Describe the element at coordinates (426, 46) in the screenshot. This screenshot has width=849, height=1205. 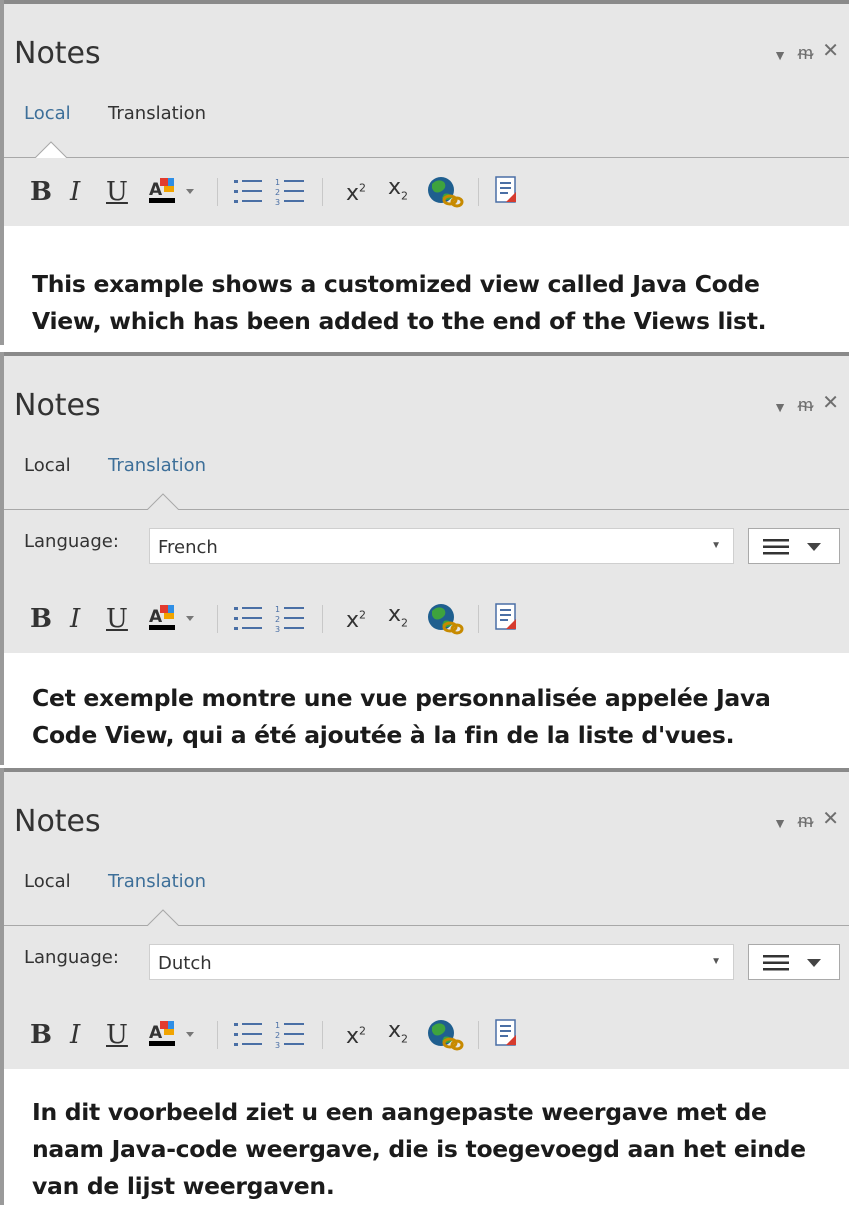
I see `panel-titlebar: Notes ▼ ᵯ ✕` at that location.